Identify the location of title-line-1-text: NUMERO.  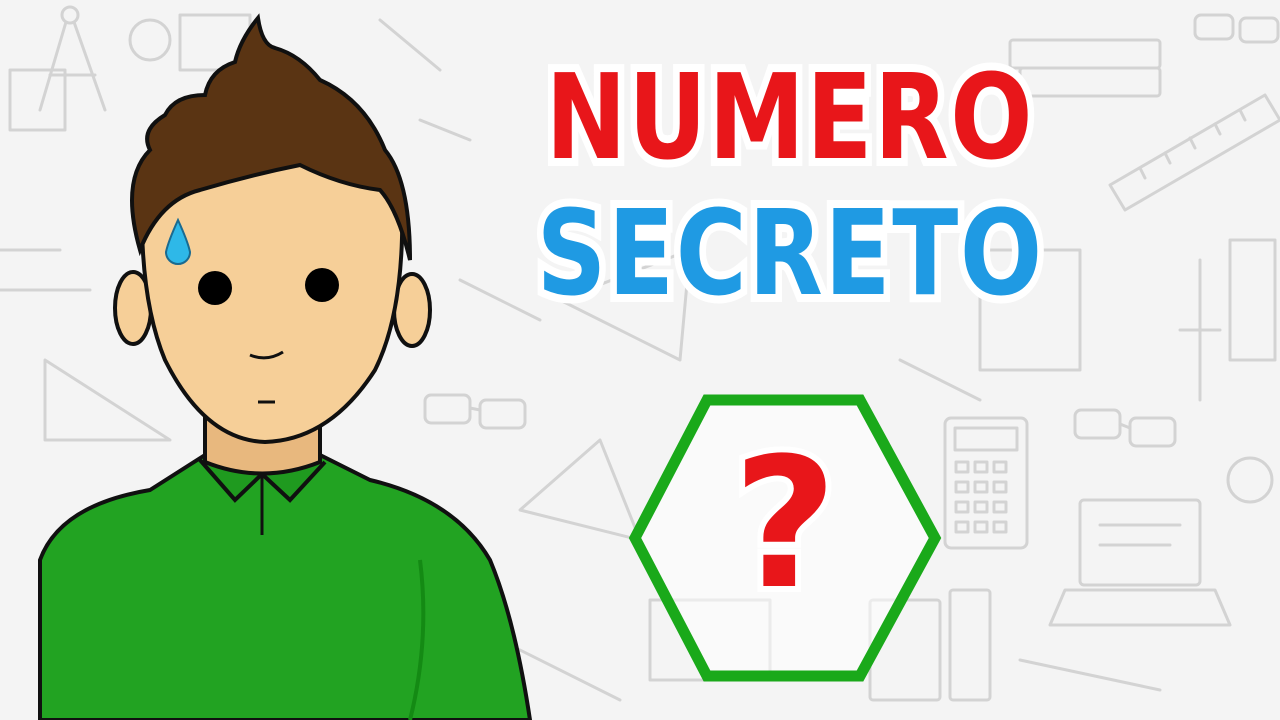
(789, 117).